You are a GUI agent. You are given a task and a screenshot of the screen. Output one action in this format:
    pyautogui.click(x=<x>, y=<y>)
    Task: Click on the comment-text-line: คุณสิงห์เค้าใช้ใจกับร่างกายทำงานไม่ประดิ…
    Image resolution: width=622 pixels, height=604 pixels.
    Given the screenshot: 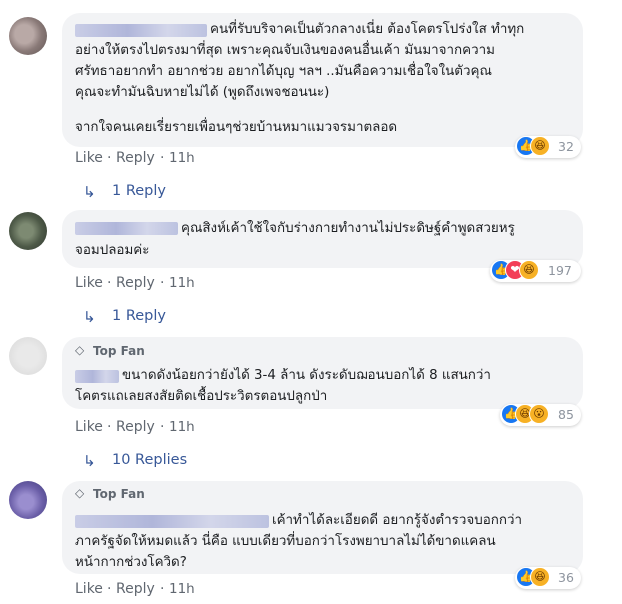 What is the action you would take?
    pyautogui.click(x=348, y=228)
    